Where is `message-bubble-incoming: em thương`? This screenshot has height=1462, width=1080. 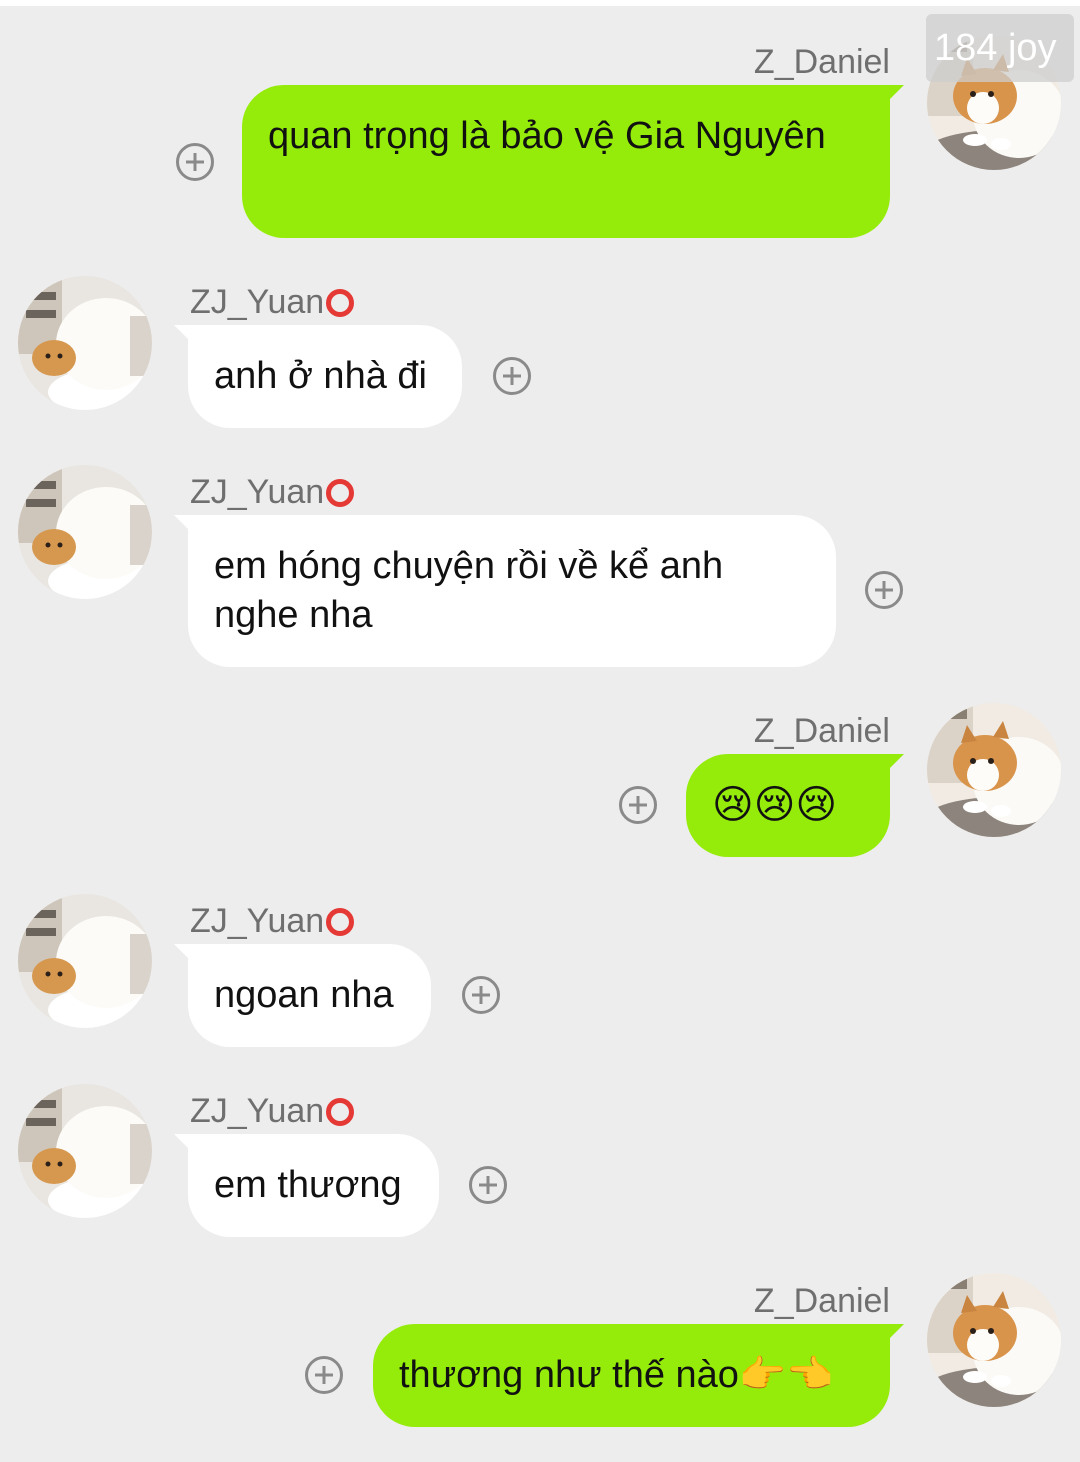 message-bubble-incoming: em thương is located at coordinates (306, 1185).